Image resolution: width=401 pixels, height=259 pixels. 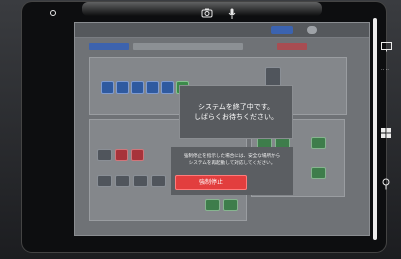 I want to click on app-header, so click(x=222, y=30).